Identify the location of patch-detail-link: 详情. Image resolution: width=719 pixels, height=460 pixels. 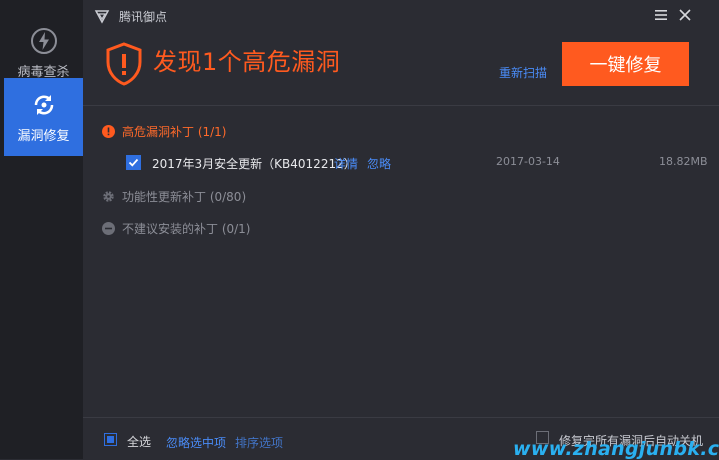
(346, 163).